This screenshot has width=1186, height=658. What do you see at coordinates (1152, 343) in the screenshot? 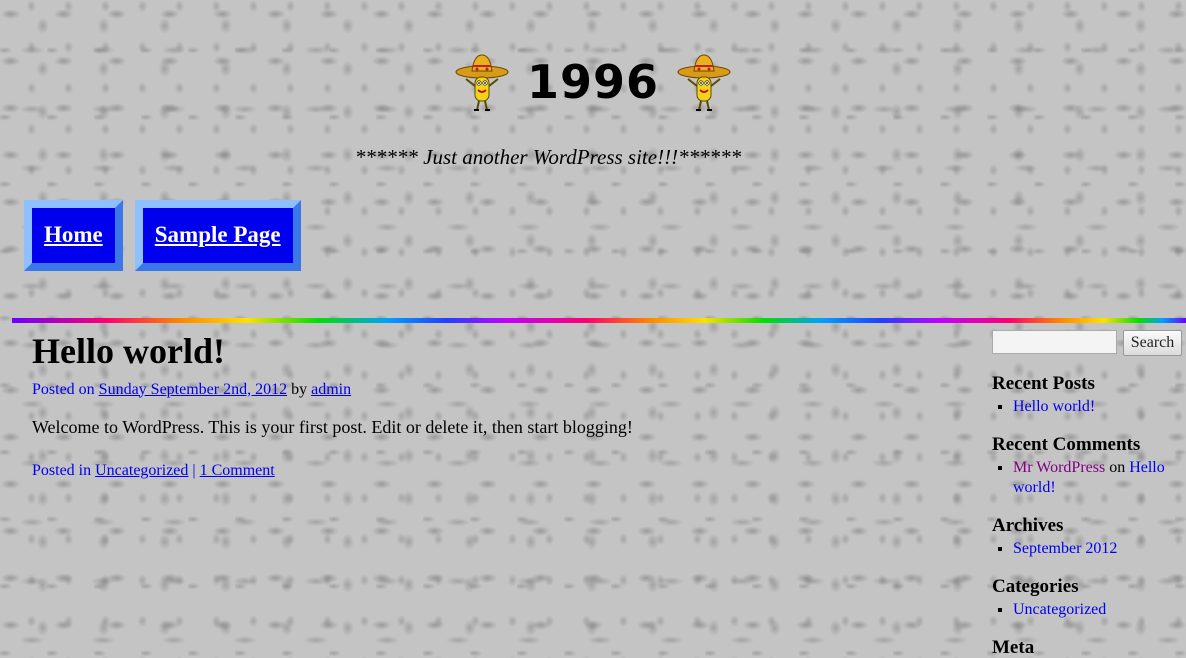
I see `search-button: Search` at bounding box center [1152, 343].